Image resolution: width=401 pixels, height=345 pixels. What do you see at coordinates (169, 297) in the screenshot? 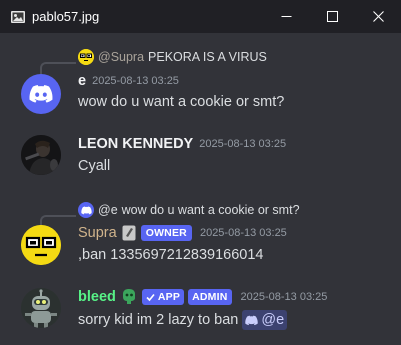
I see `app-badge-label: APP` at bounding box center [169, 297].